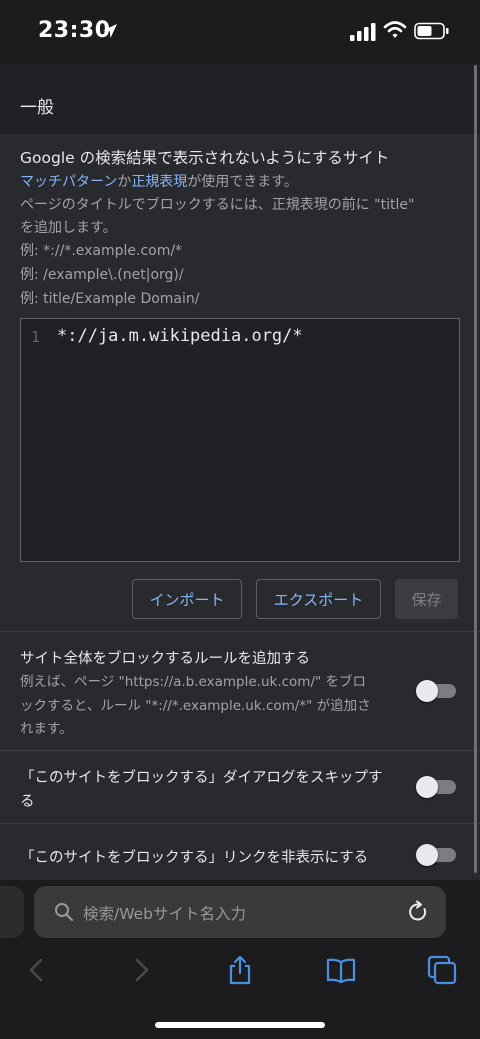 The height and width of the screenshot is (1039, 480). Describe the element at coordinates (195, 706) in the screenshot. I see `block-whole-site-desc-2: ックすると、ルール "*://*.example.uk.com/*" が追加さ` at that location.